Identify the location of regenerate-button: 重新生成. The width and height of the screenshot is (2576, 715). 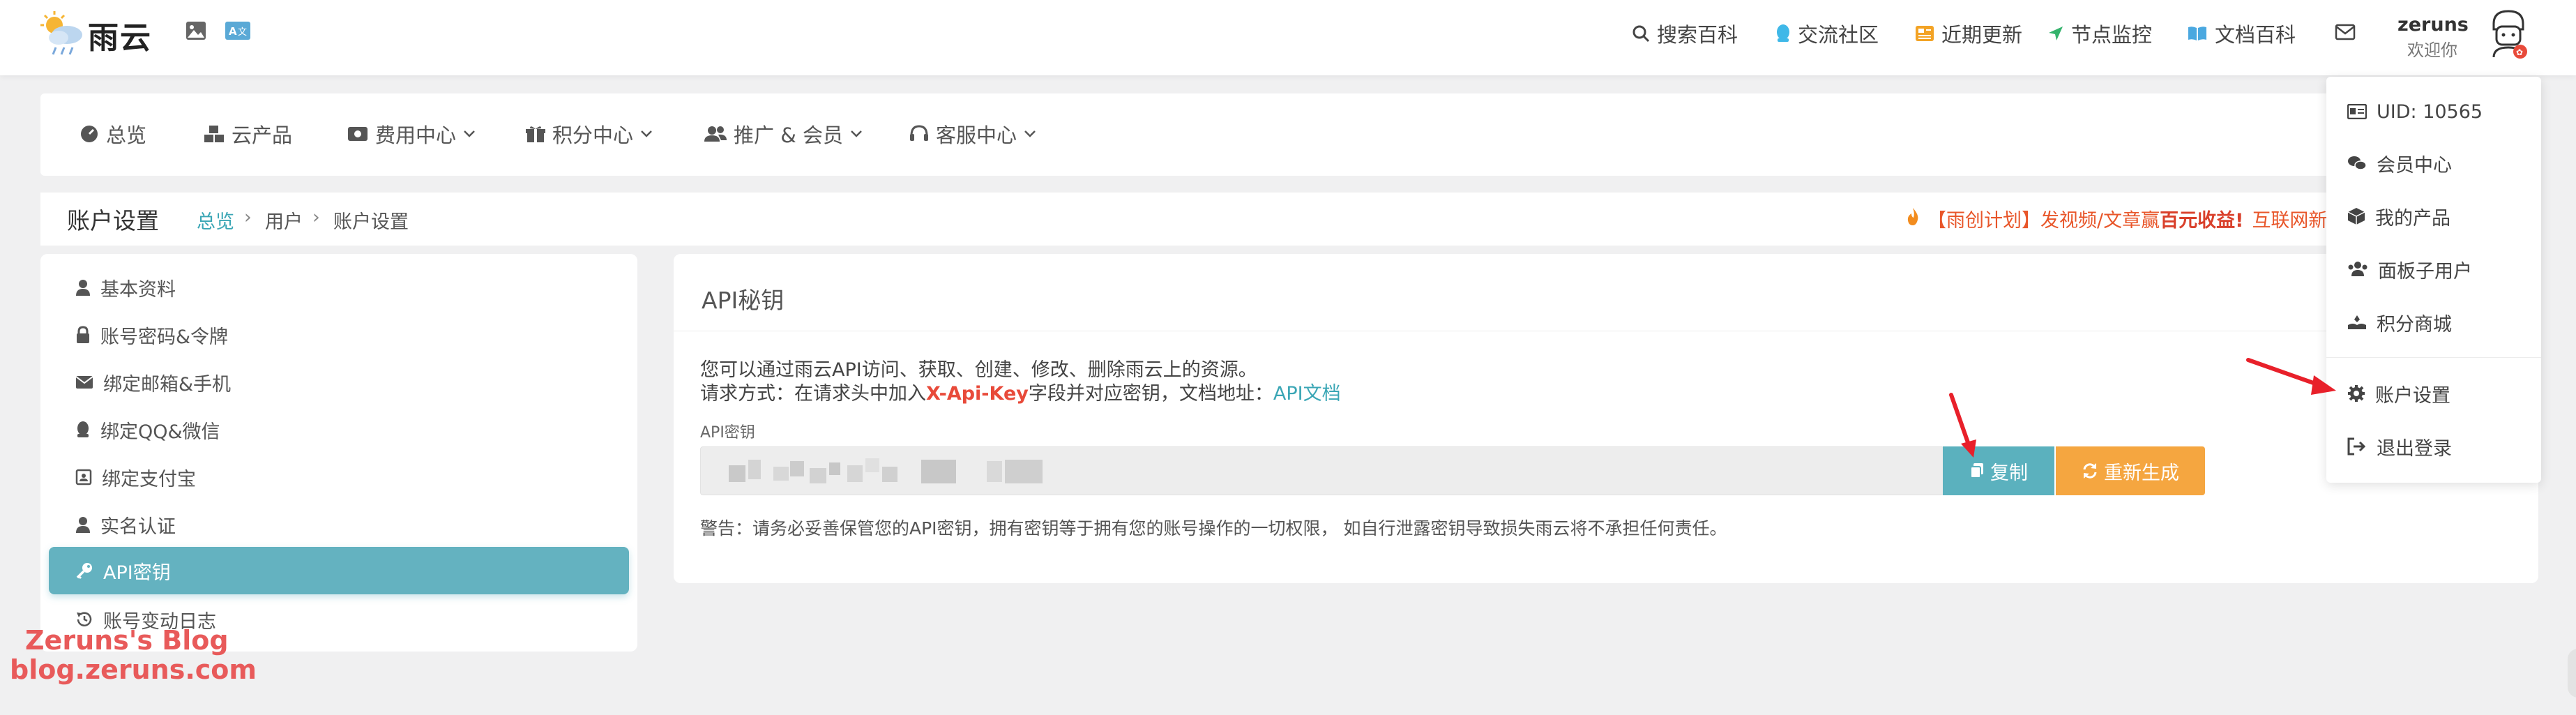
(2130, 470).